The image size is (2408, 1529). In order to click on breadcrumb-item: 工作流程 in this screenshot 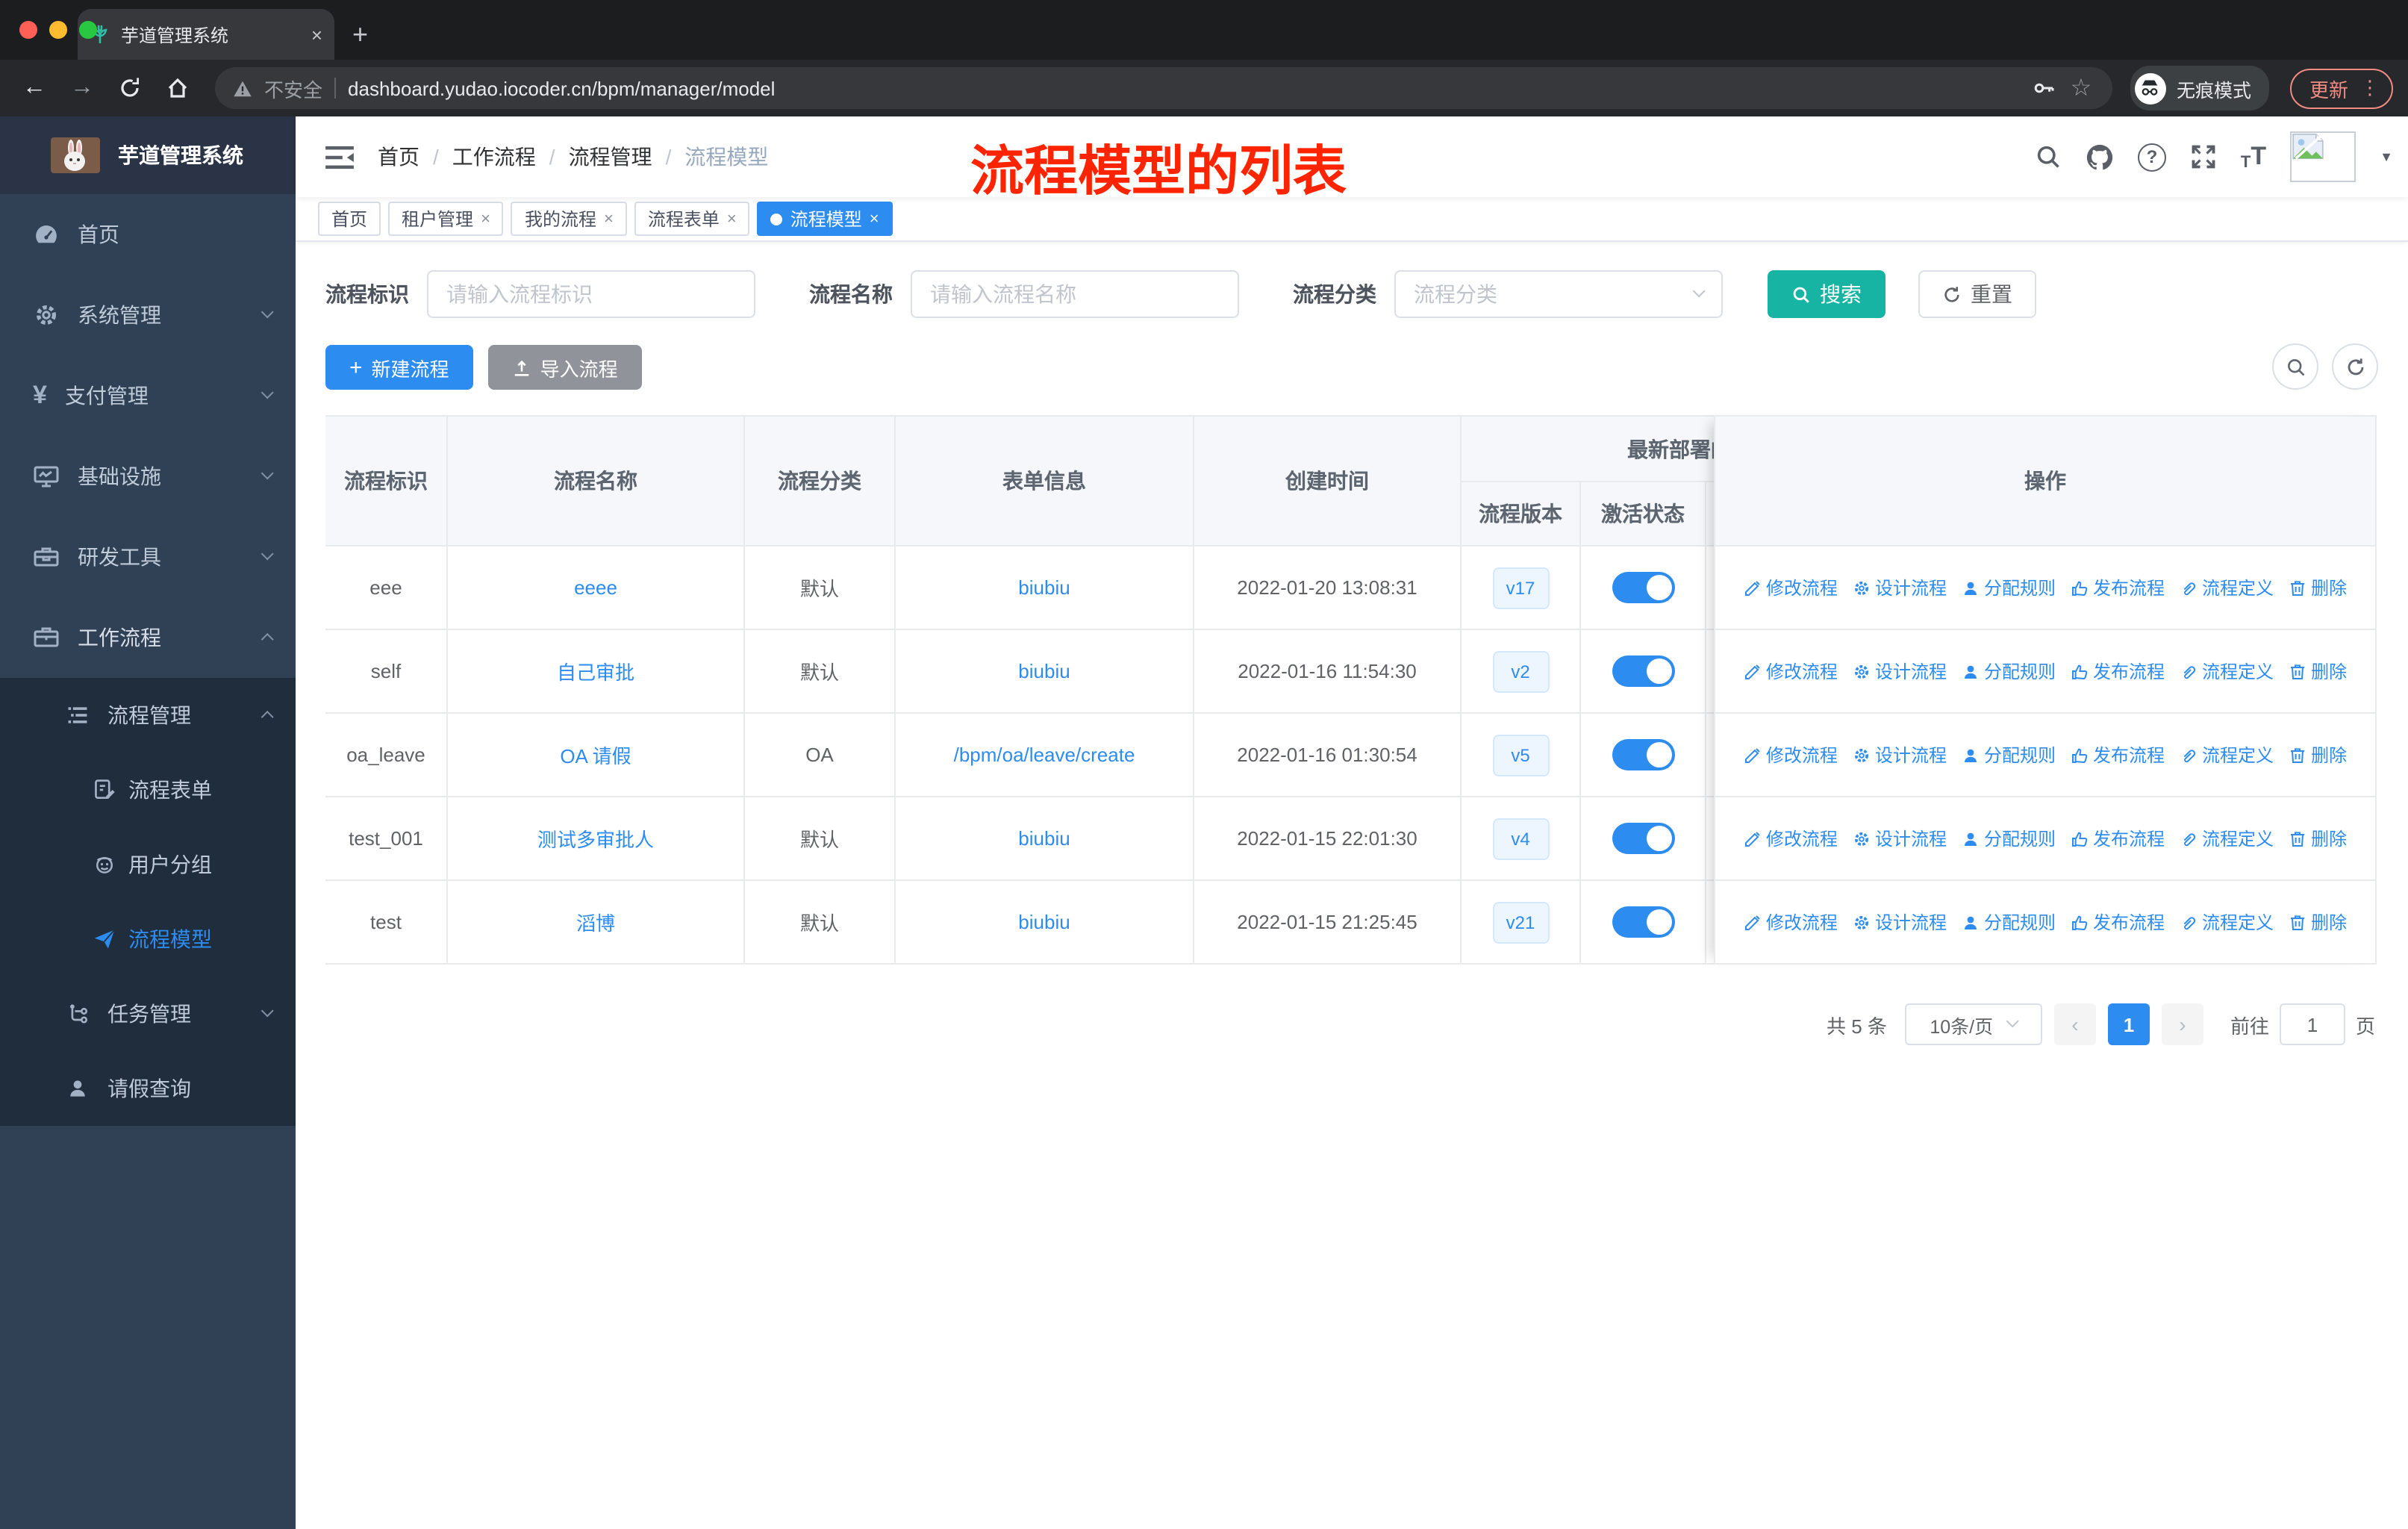, I will do `click(494, 157)`.